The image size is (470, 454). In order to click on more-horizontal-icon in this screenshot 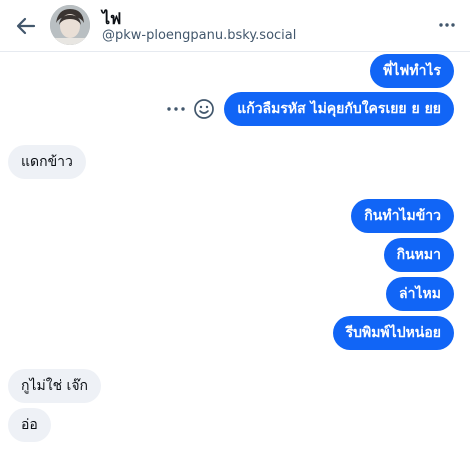, I will do `click(447, 25)`.